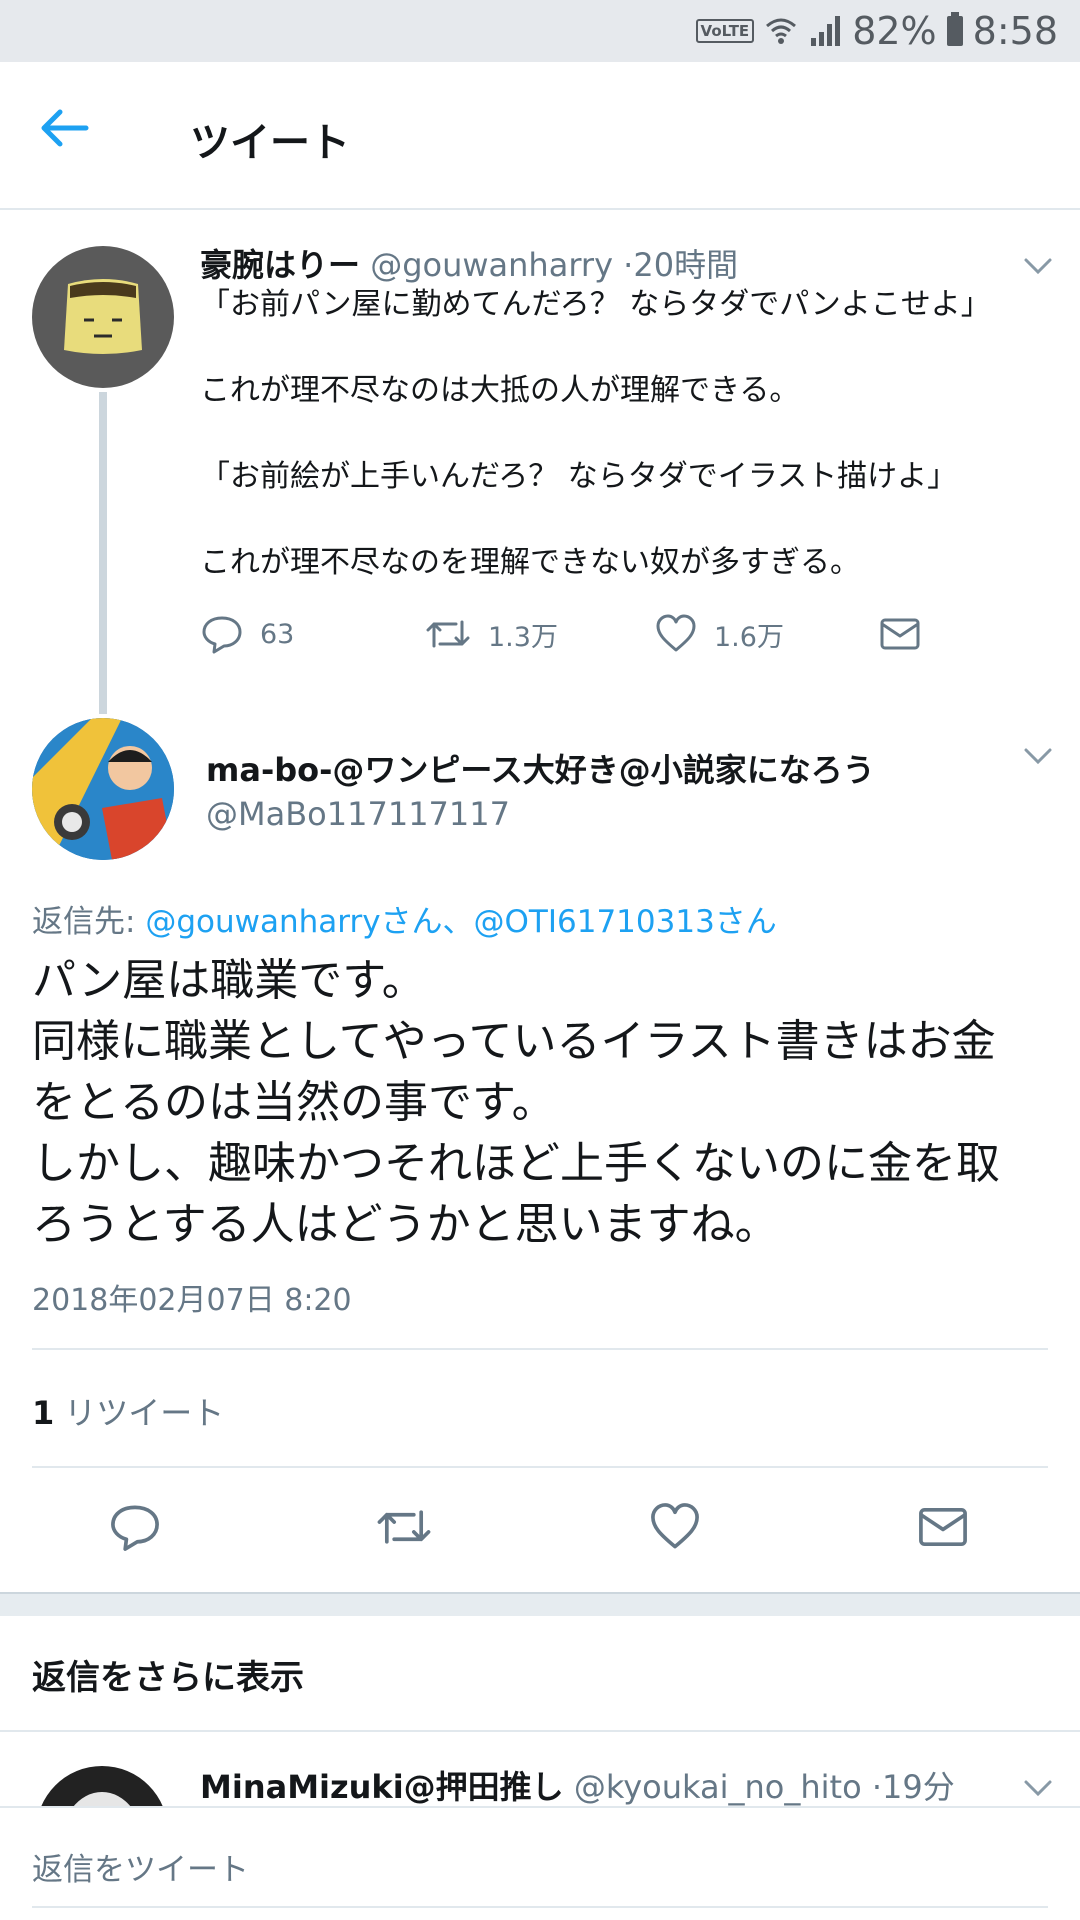 The height and width of the screenshot is (1920, 1080). What do you see at coordinates (540, 1530) in the screenshot?
I see `tweet2-actions` at bounding box center [540, 1530].